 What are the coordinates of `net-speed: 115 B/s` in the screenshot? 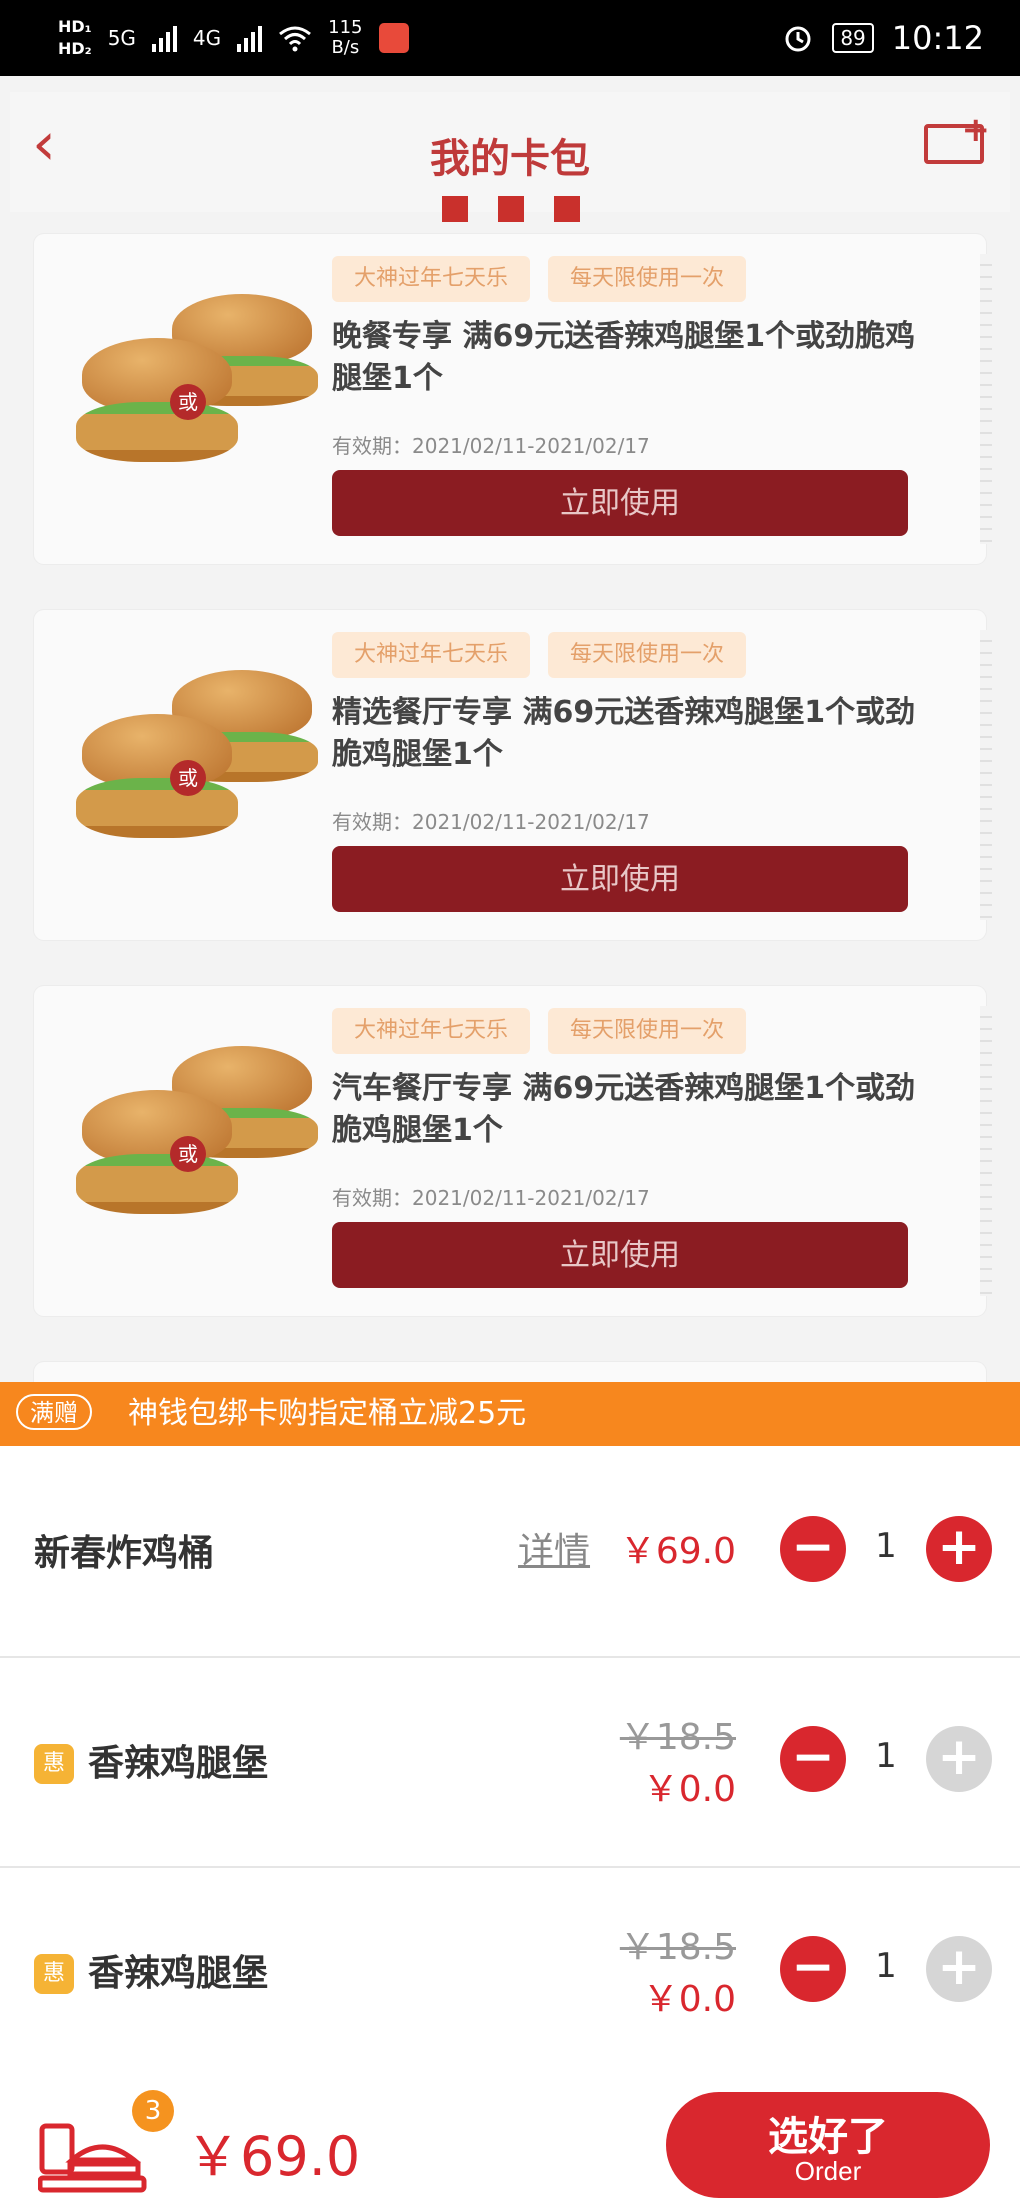 It's located at (345, 38).